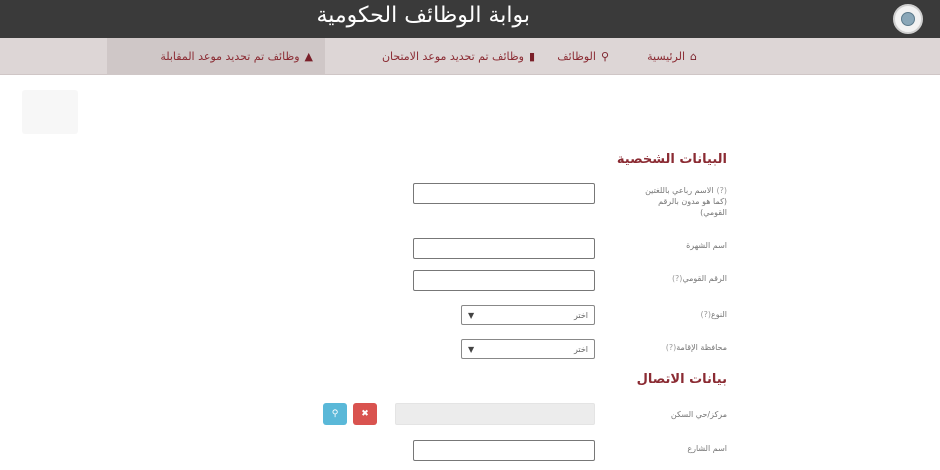  I want to click on full-name-input, so click(504, 193).